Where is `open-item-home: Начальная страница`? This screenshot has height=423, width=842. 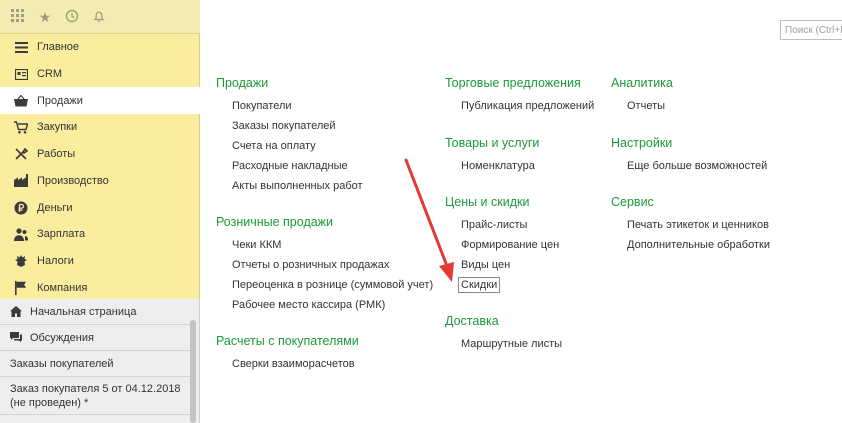 open-item-home: Начальная страница is located at coordinates (95, 312).